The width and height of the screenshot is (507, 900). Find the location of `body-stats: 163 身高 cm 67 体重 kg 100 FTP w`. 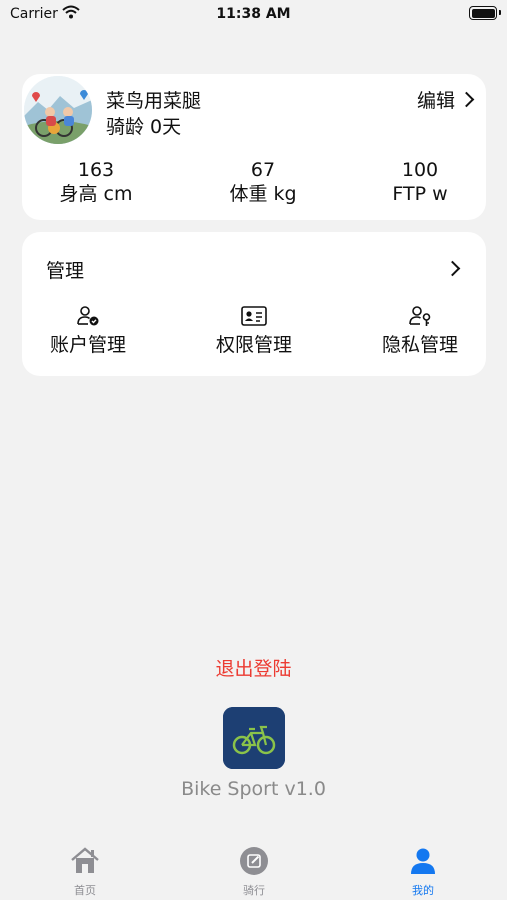

body-stats: 163 身高 cm 67 体重 kg 100 FTP w is located at coordinates (254, 184).